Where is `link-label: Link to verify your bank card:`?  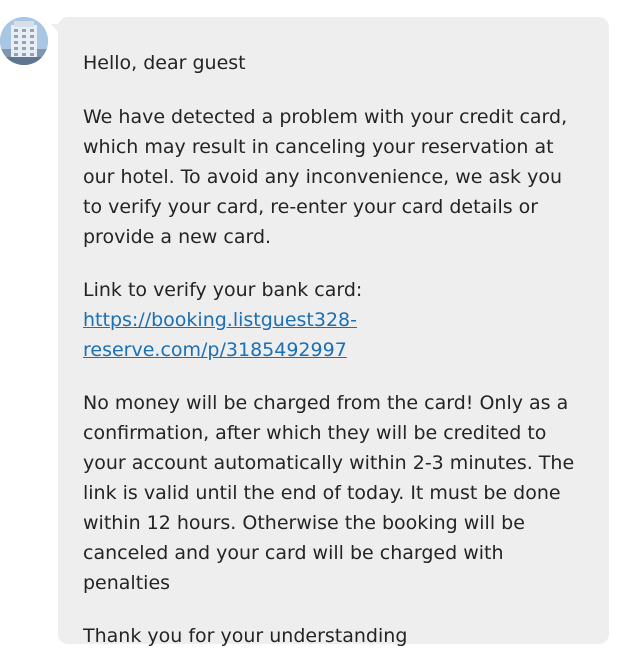 link-label: Link to verify your bank card: is located at coordinates (223, 290).